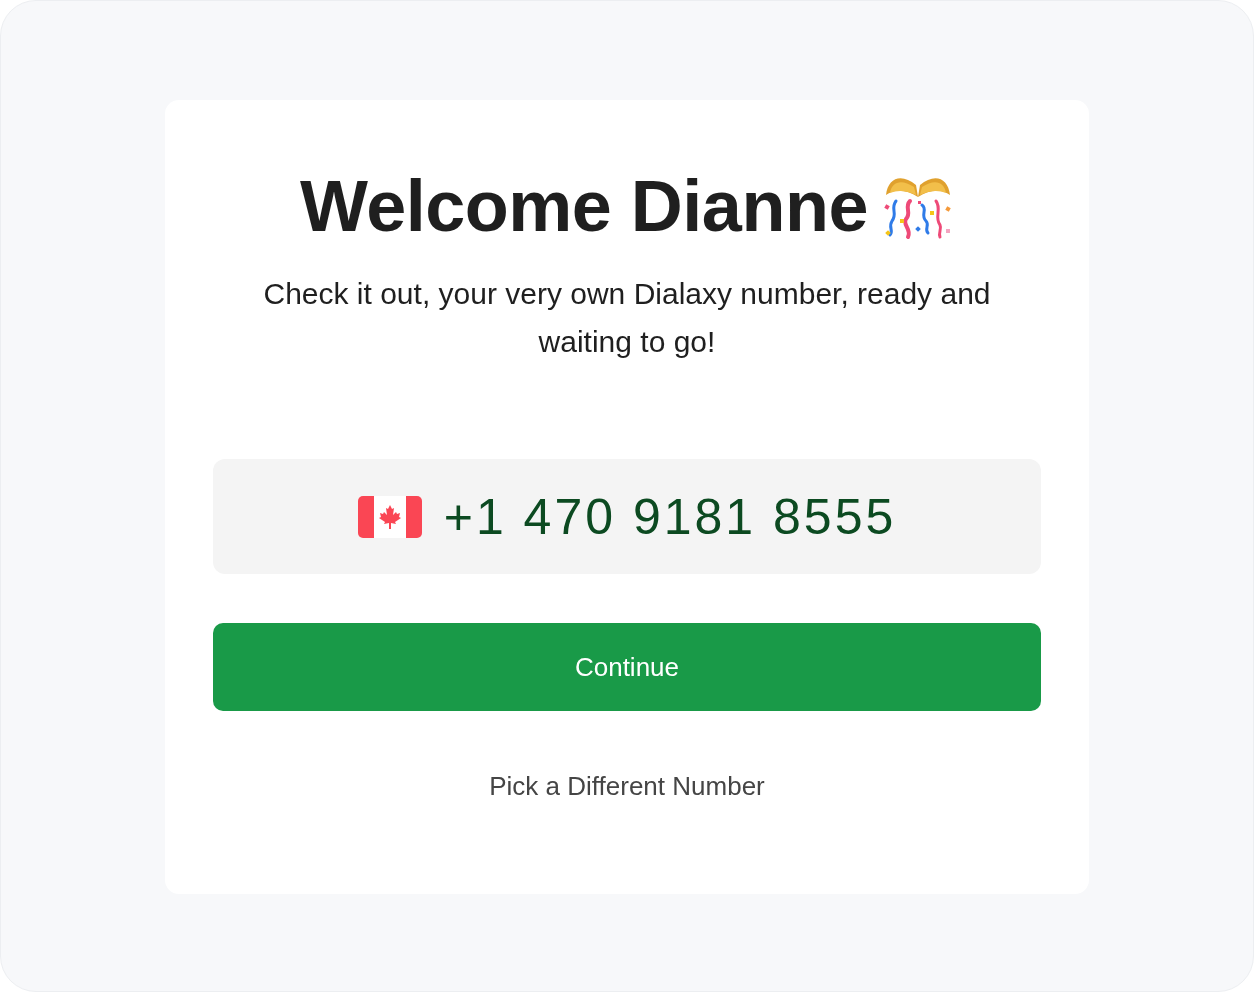 This screenshot has height=992, width=1254. Describe the element at coordinates (627, 318) in the screenshot. I see `subtitle-text: Check it out, your very own Dialaxy number, ready and waiting to go!` at that location.